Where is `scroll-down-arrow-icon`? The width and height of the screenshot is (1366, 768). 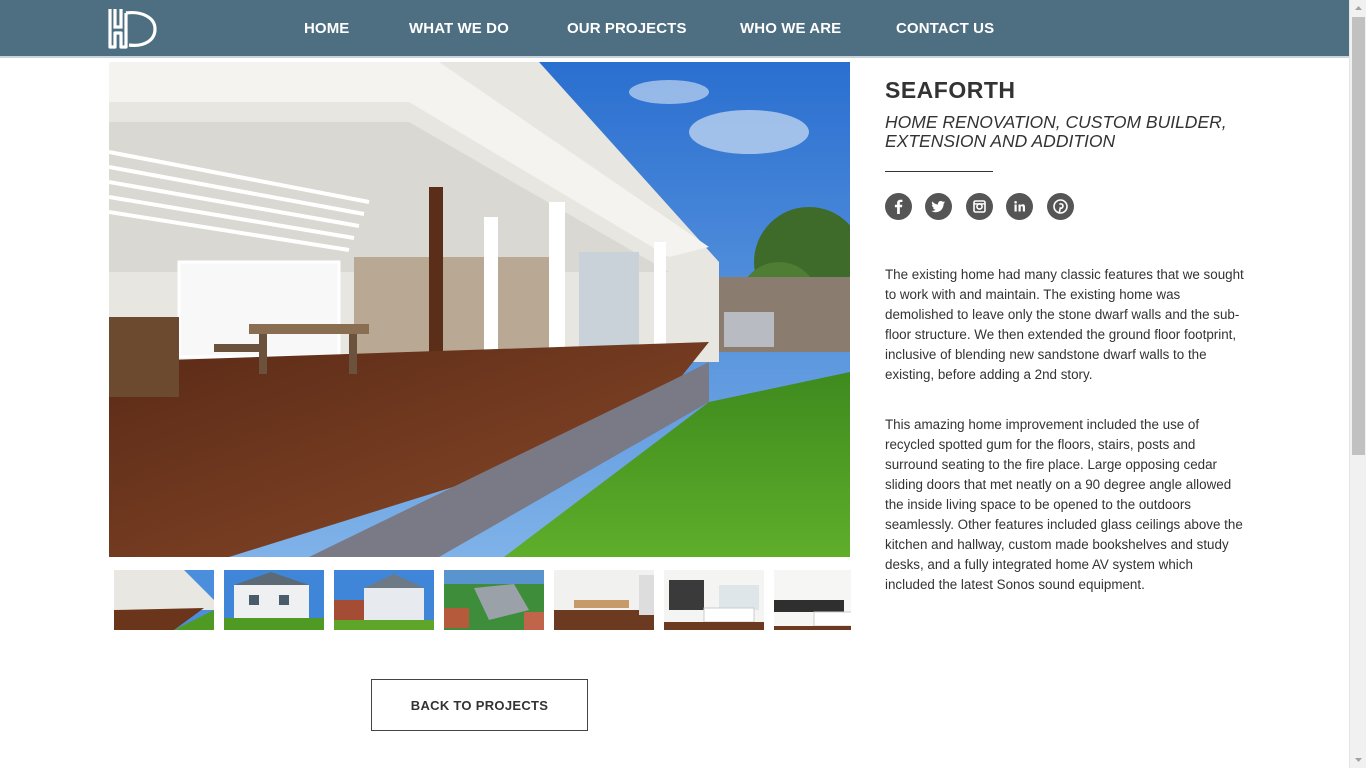 scroll-down-arrow-icon is located at coordinates (1358, 759).